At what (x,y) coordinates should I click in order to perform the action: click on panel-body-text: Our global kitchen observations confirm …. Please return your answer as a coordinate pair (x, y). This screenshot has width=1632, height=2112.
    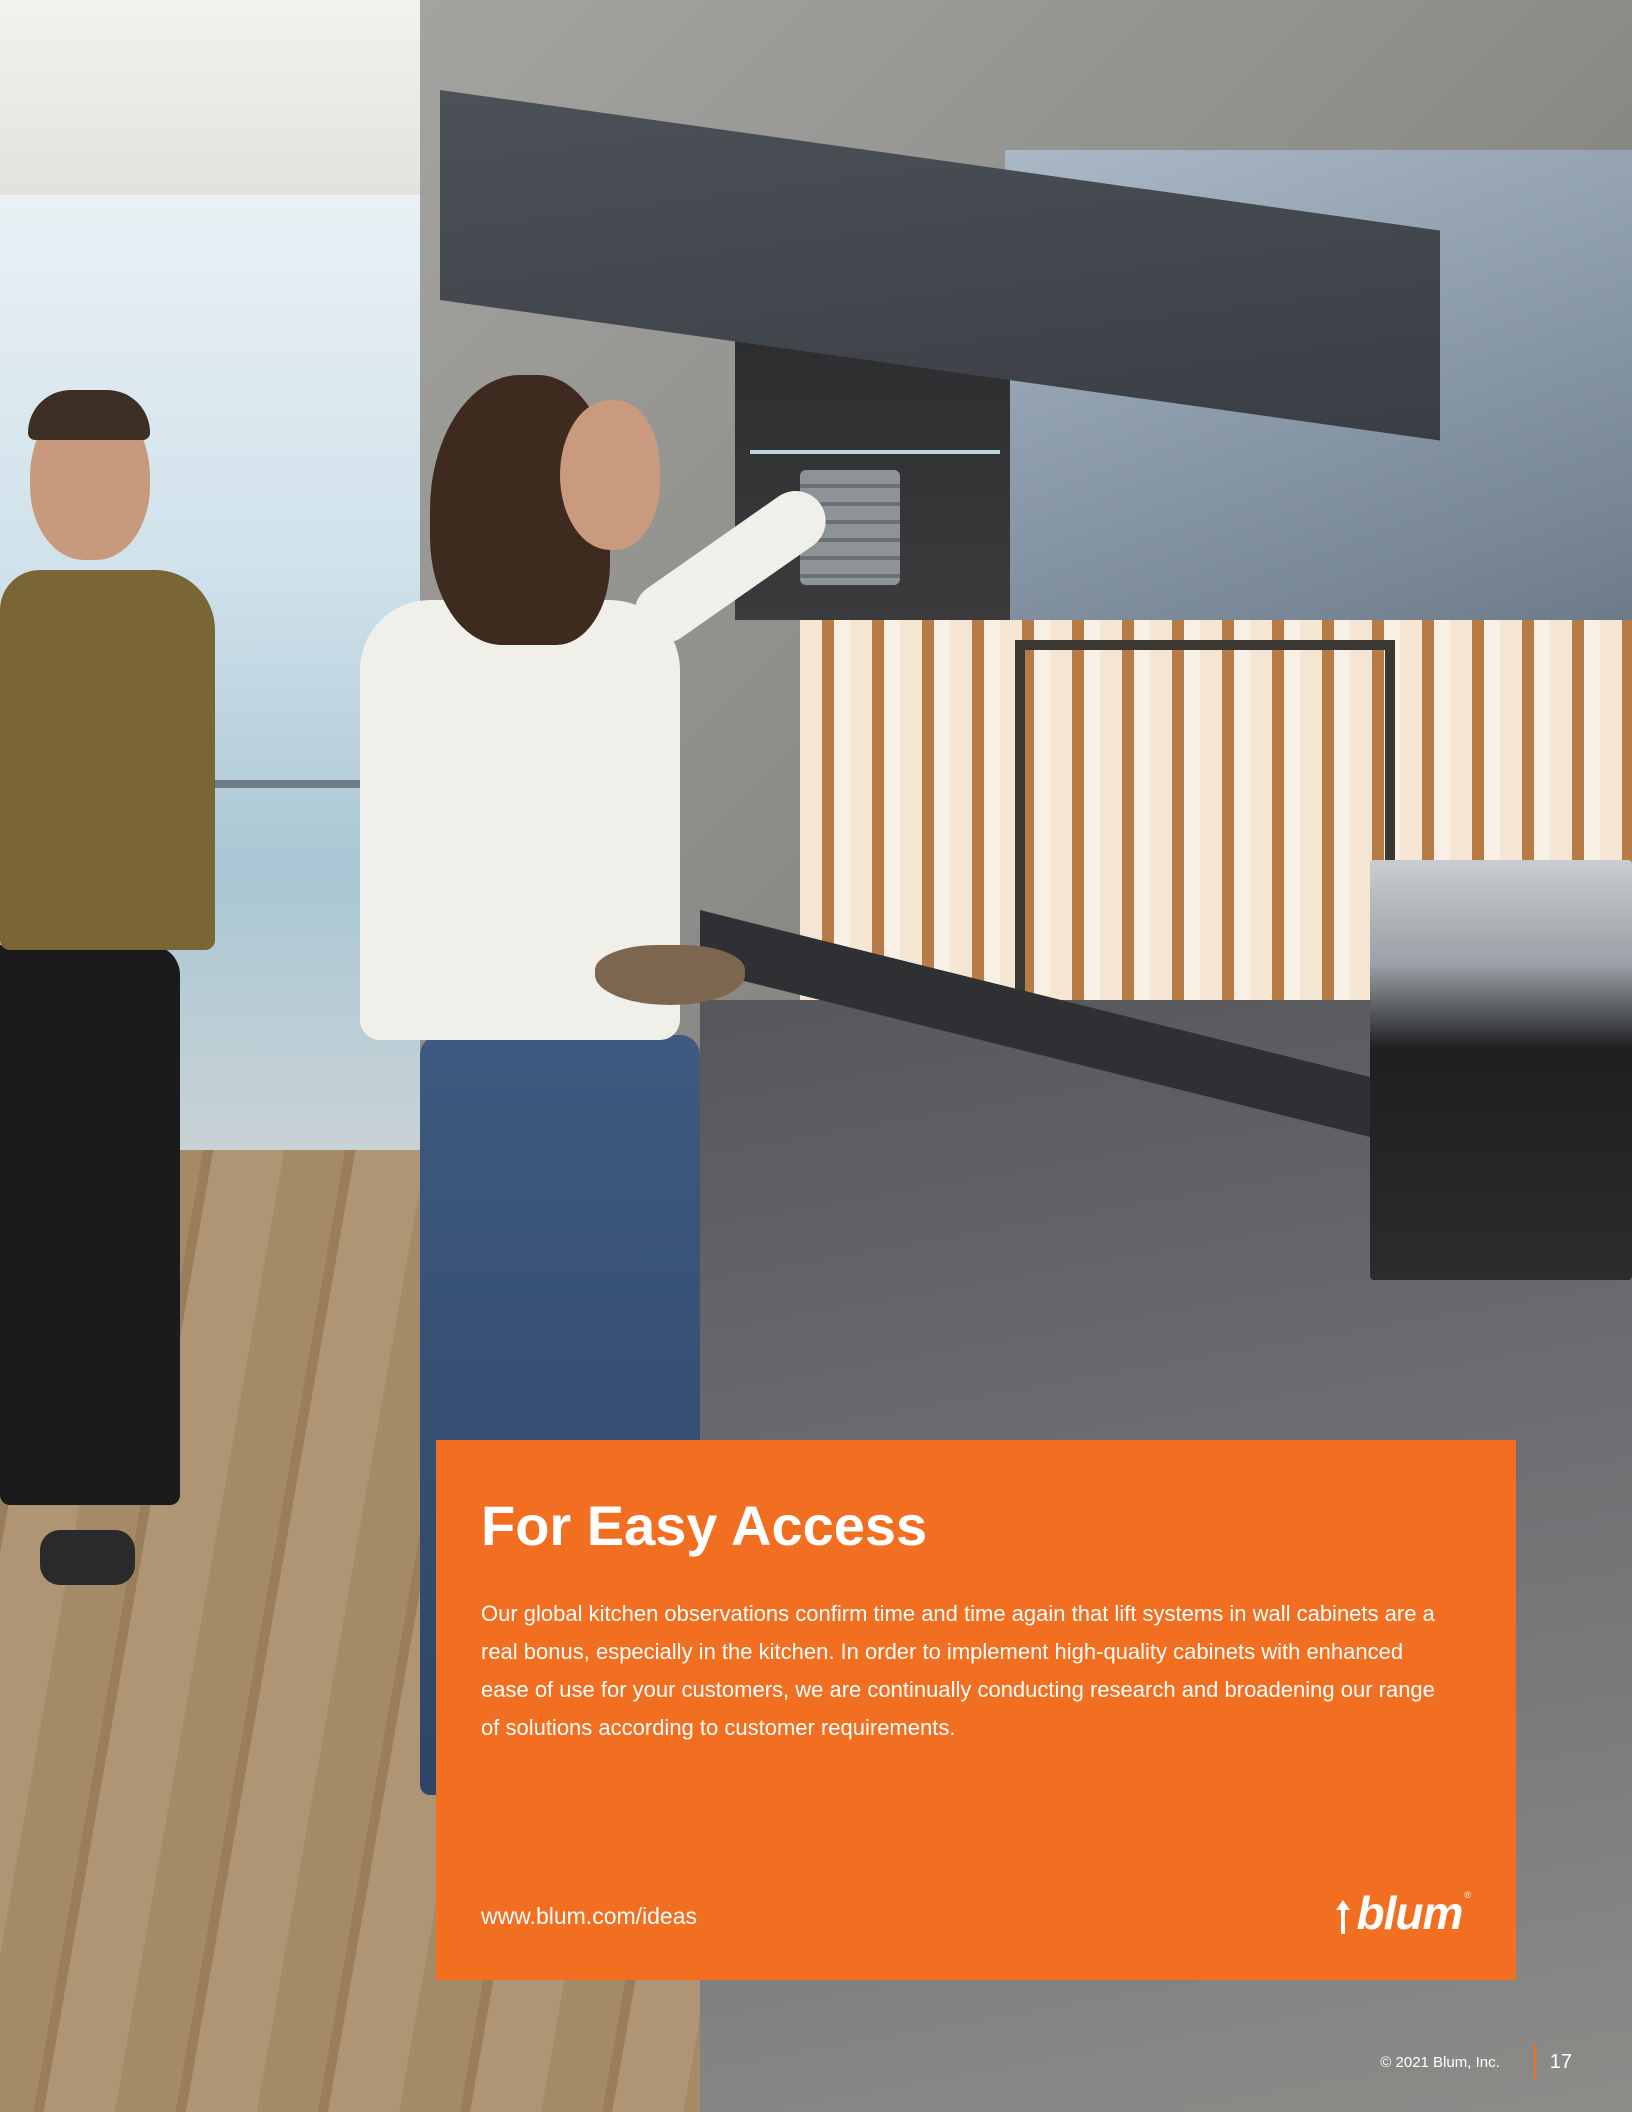
    Looking at the image, I should click on (958, 1670).